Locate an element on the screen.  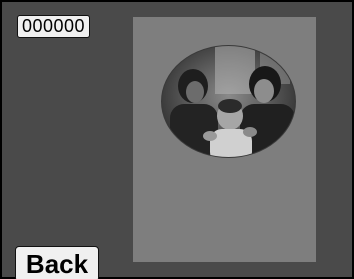
image-counter: 000000 is located at coordinates (54, 26).